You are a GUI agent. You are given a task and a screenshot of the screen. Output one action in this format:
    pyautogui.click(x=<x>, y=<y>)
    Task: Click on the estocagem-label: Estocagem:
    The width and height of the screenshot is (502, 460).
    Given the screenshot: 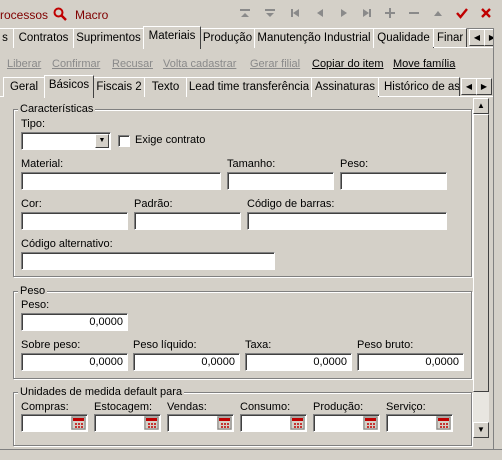 What is the action you would take?
    pyautogui.click(x=123, y=407)
    